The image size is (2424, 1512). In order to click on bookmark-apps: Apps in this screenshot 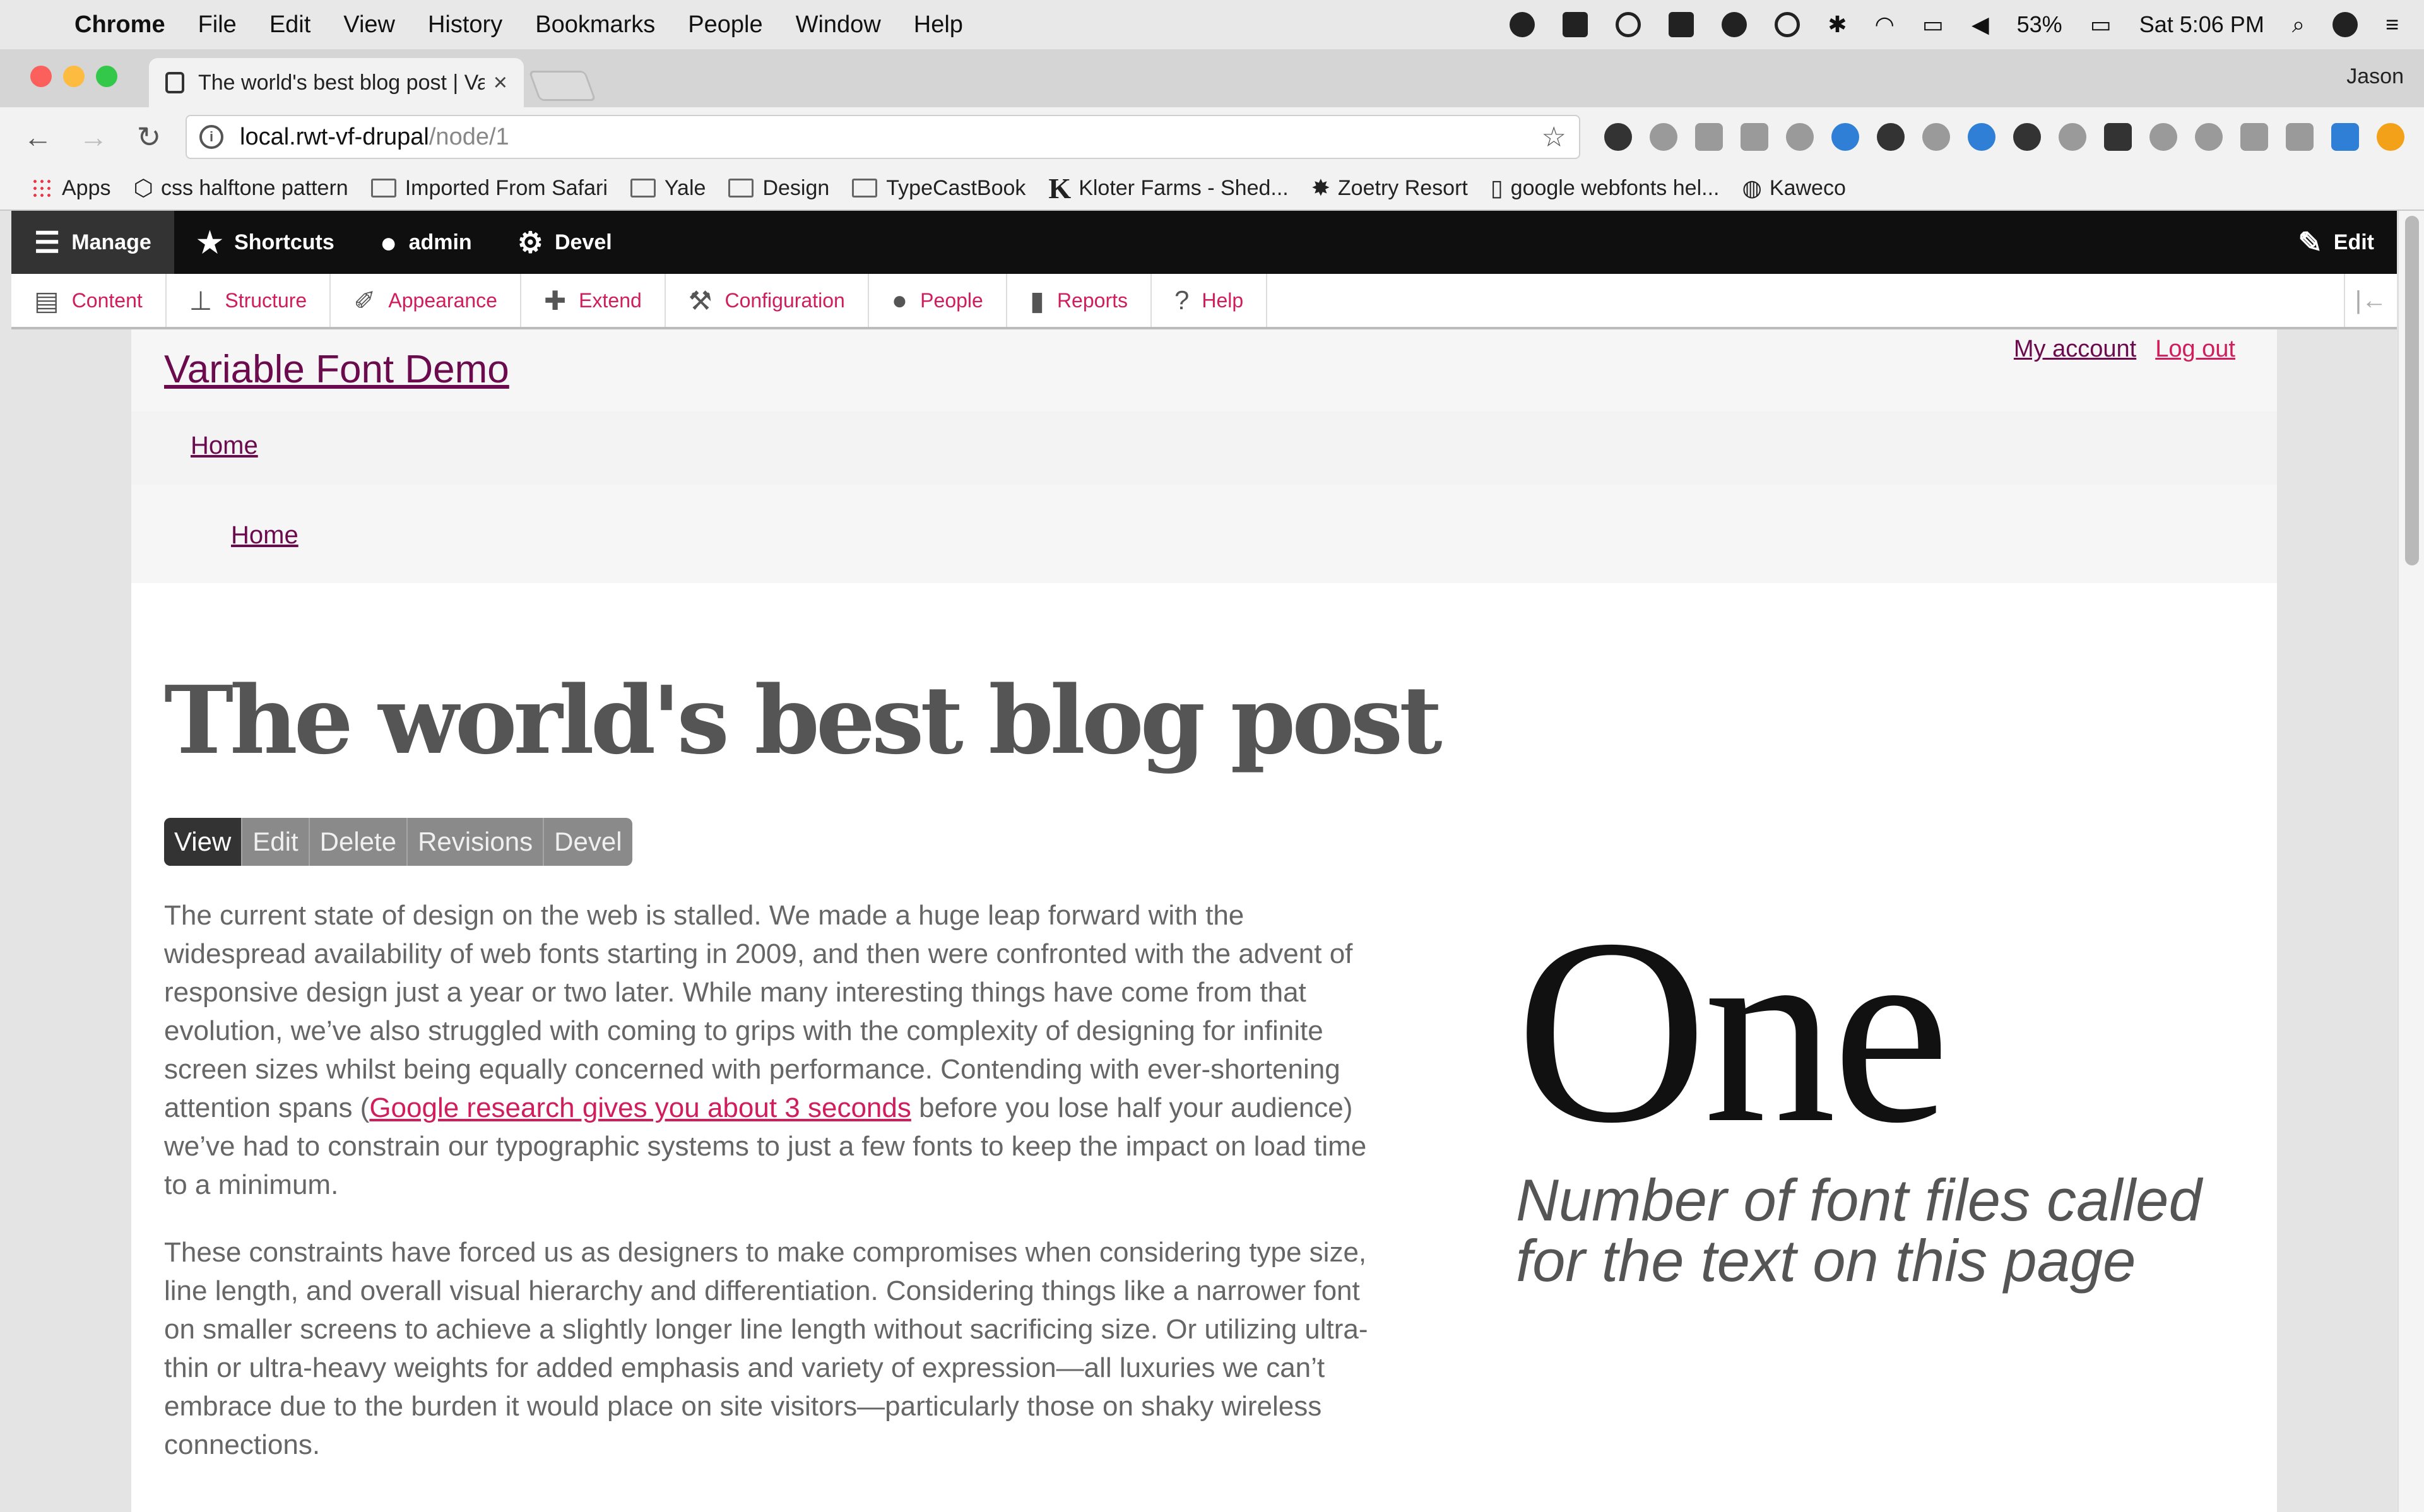, I will do `click(71, 188)`.